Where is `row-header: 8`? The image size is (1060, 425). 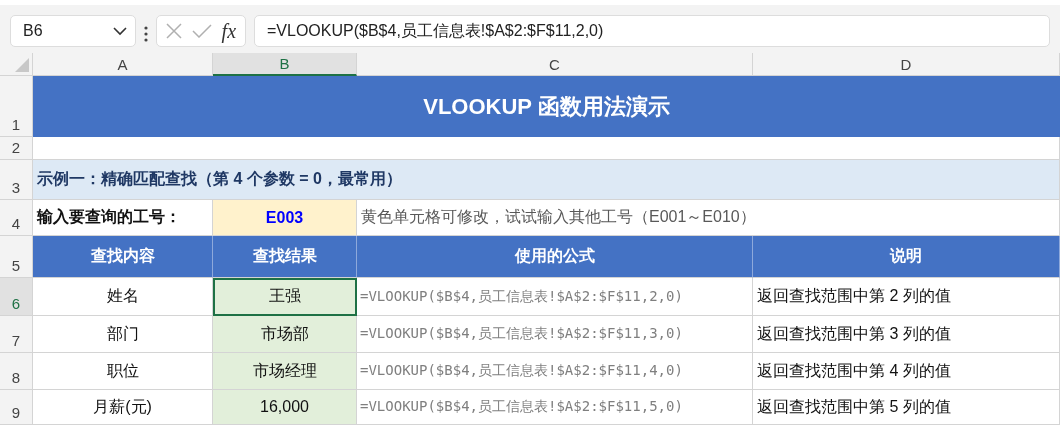
row-header: 8 is located at coordinates (16, 371).